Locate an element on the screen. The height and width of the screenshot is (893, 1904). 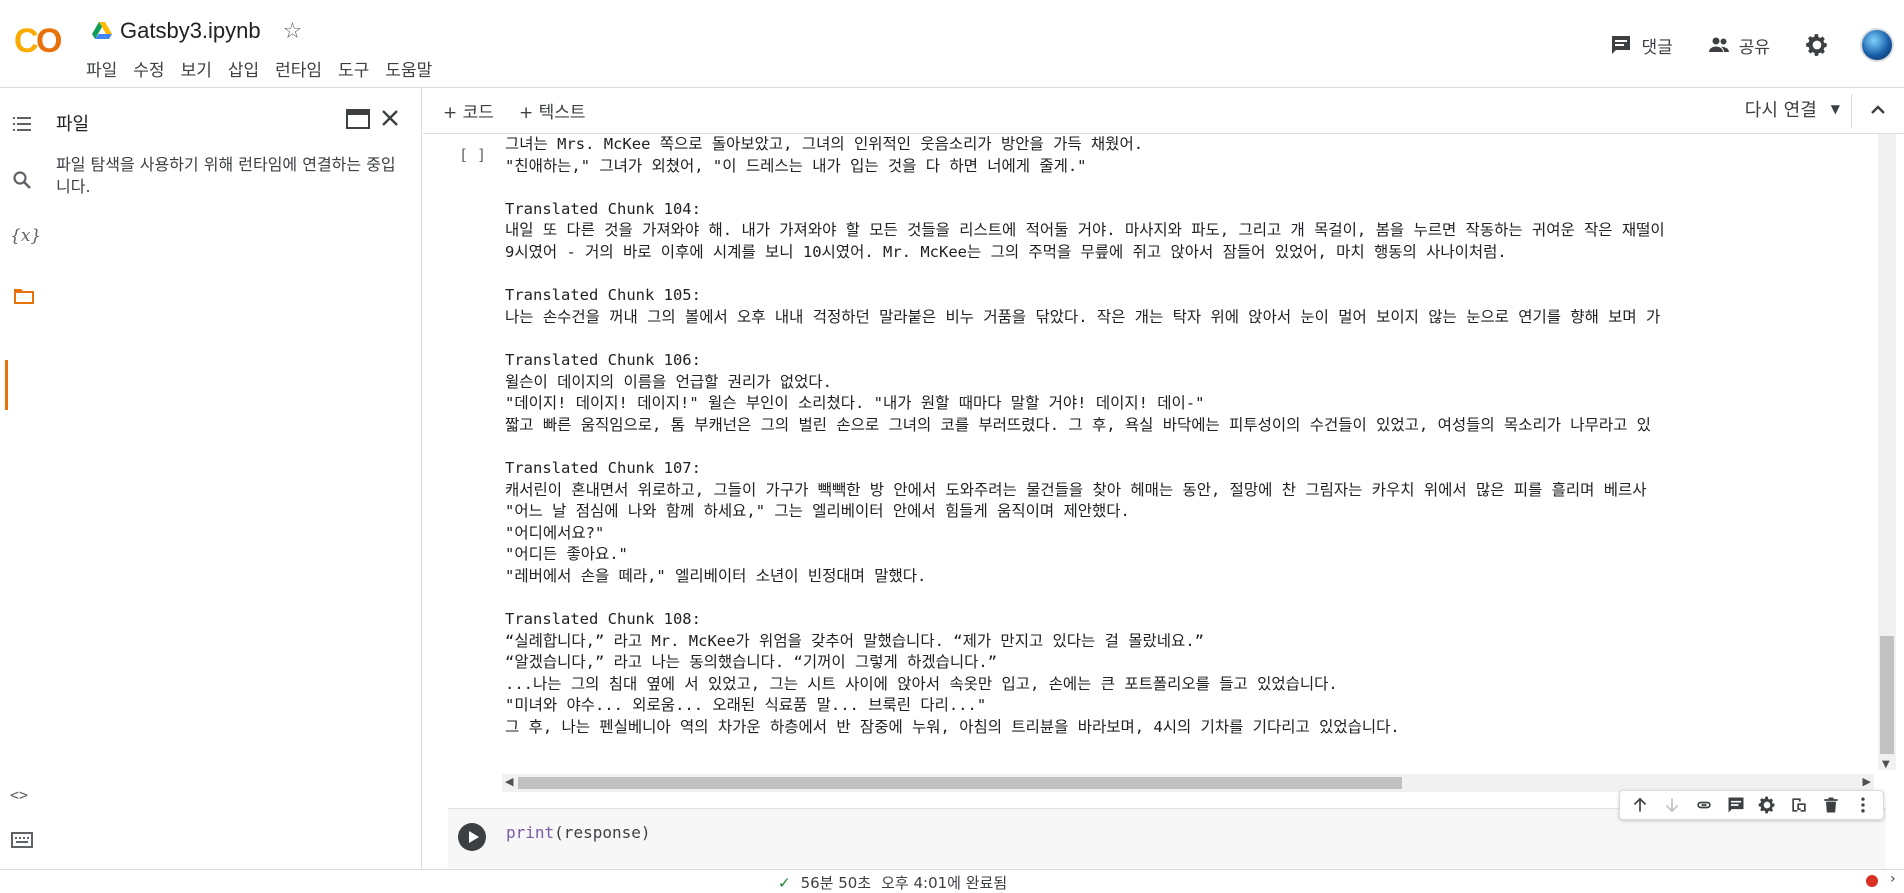
menu-insert: 삽입 is located at coordinates (248, 68).